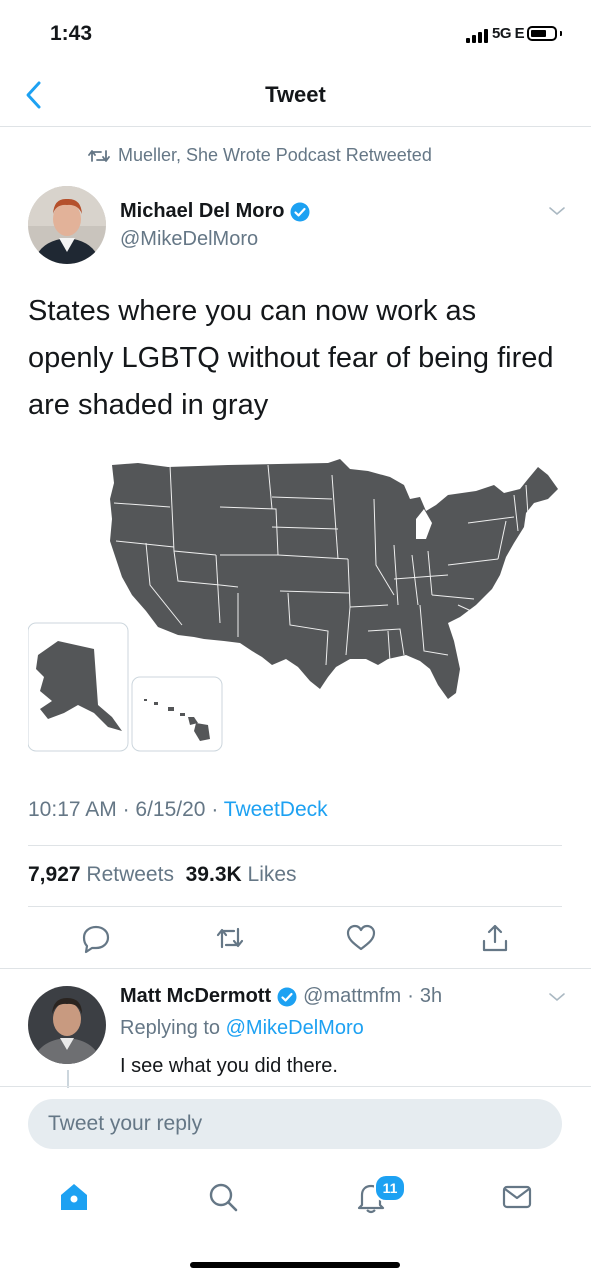 The width and height of the screenshot is (591, 1280). I want to click on stats-divider, so click(295, 906).